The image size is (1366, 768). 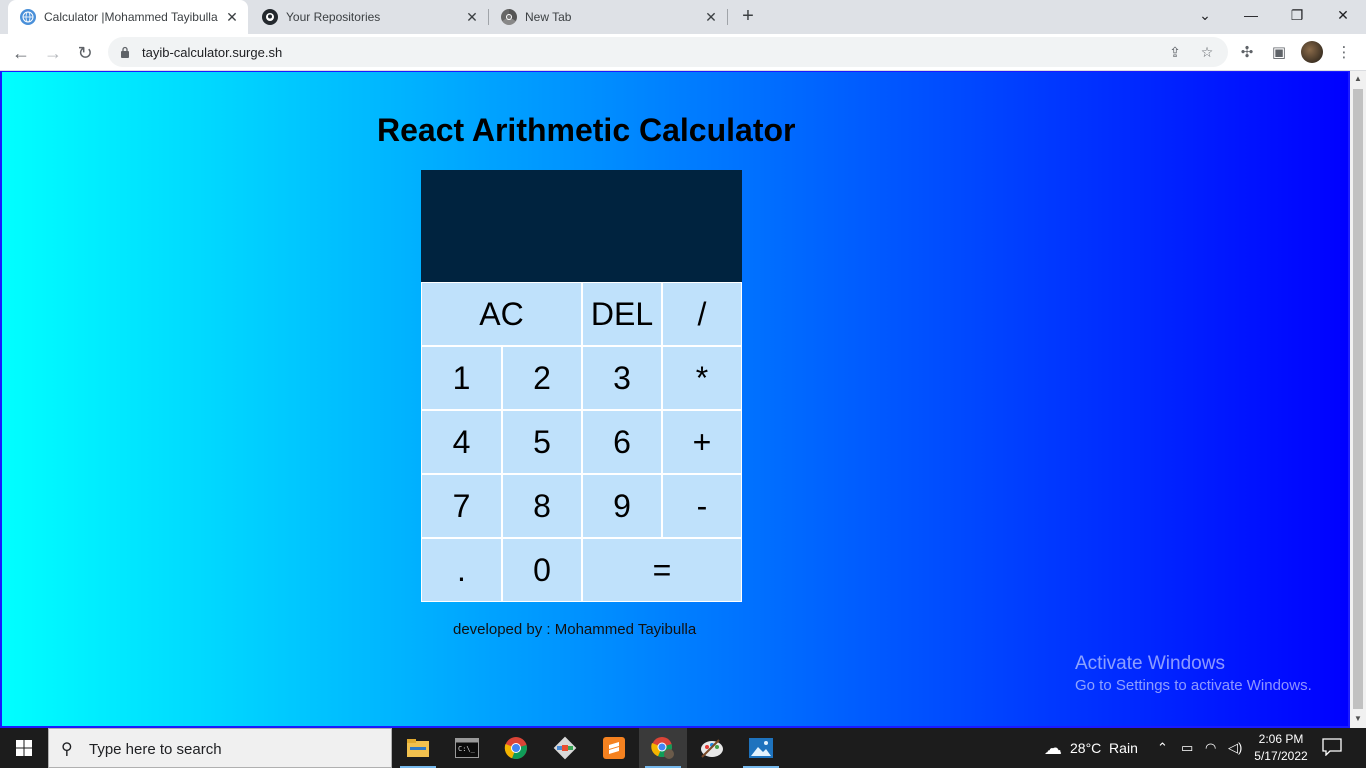 I want to click on back-arrow-icon: ←, so click(x=21, y=53).